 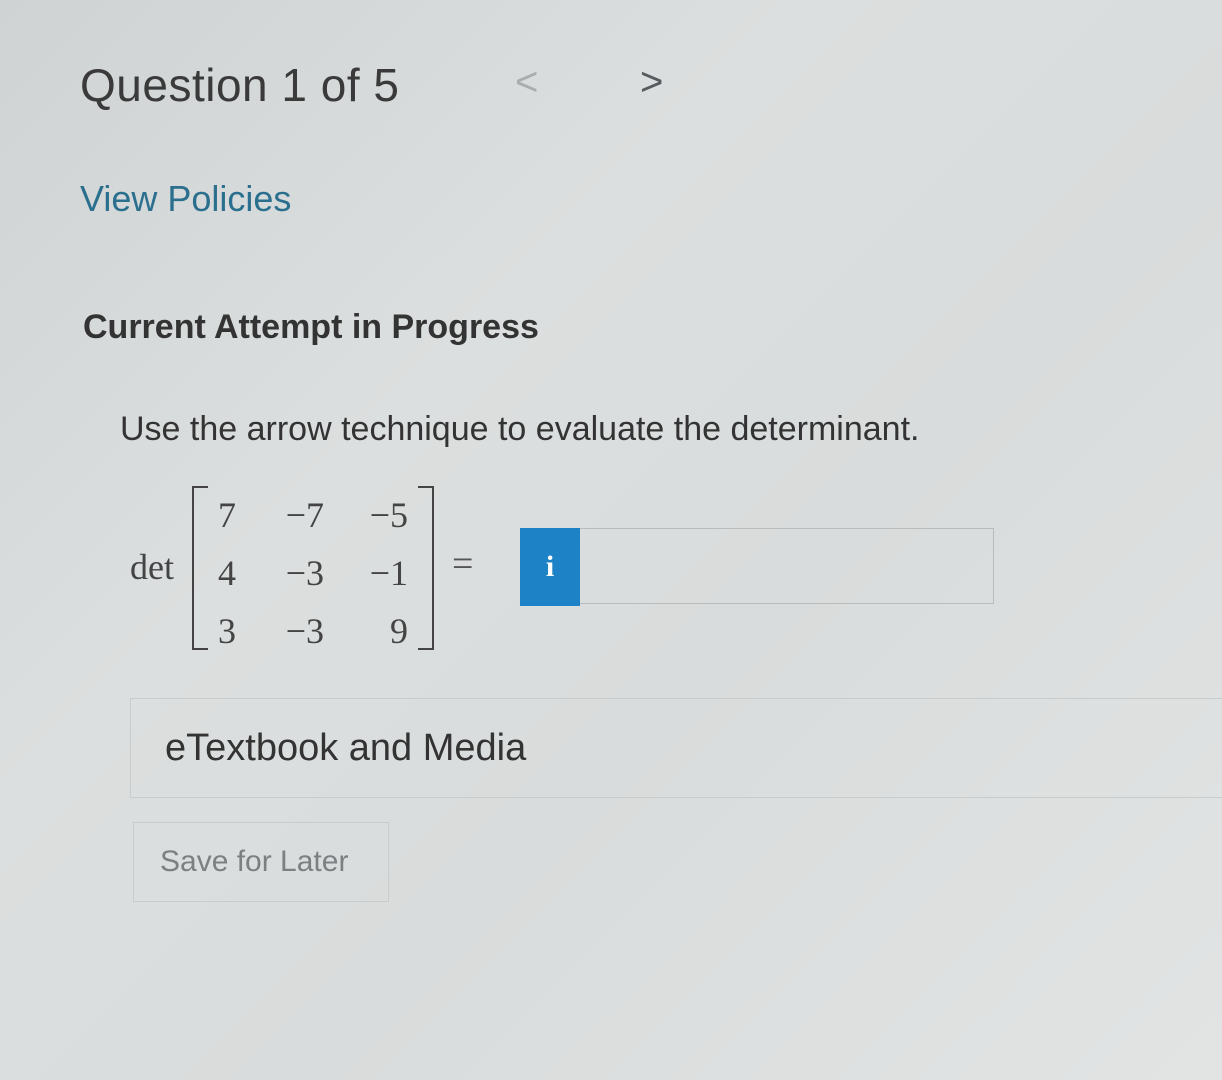 I want to click on answer-input, so click(x=787, y=566).